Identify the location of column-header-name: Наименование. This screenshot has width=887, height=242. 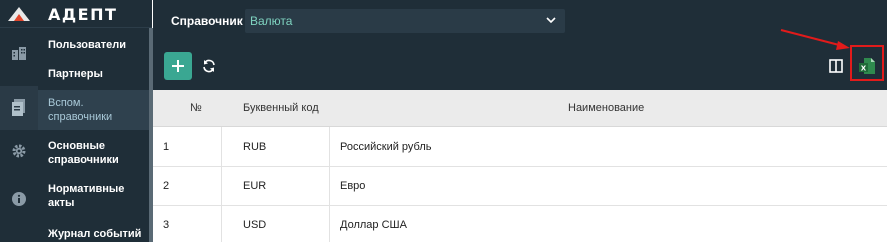
(606, 108).